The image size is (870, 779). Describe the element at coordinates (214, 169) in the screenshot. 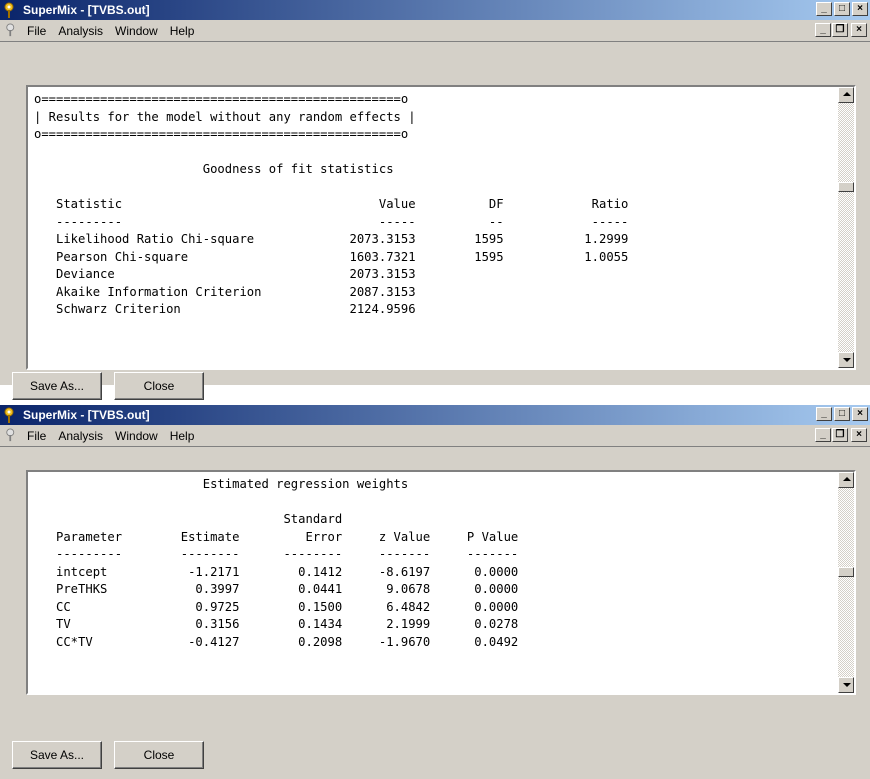

I see `output-line: Goodness of fit statistics` at that location.